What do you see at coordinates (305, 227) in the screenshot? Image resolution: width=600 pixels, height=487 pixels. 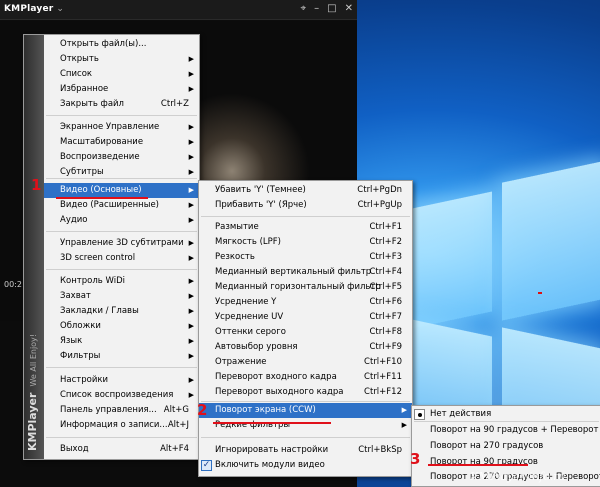 I see `video-menu-item-2: Размытие Ctrl+F1` at bounding box center [305, 227].